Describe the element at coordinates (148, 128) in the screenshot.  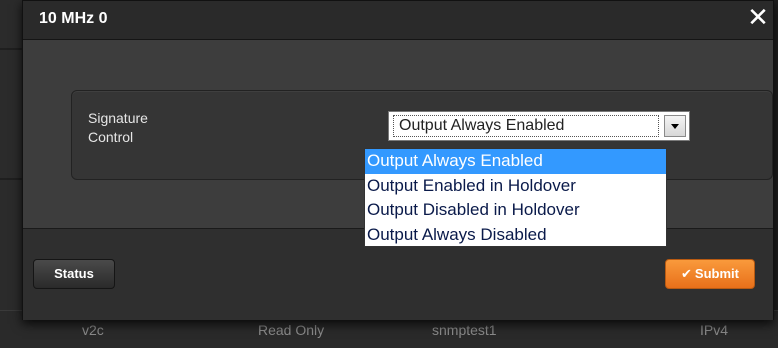
I see `signature-control-label: Signature Control` at that location.